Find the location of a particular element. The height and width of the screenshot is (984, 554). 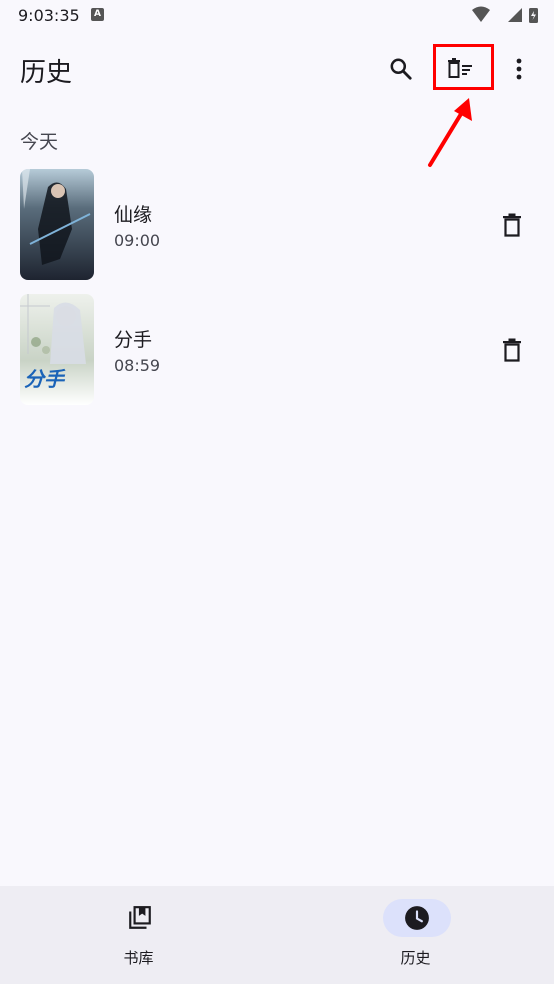

clock-icon is located at coordinates (417, 918).